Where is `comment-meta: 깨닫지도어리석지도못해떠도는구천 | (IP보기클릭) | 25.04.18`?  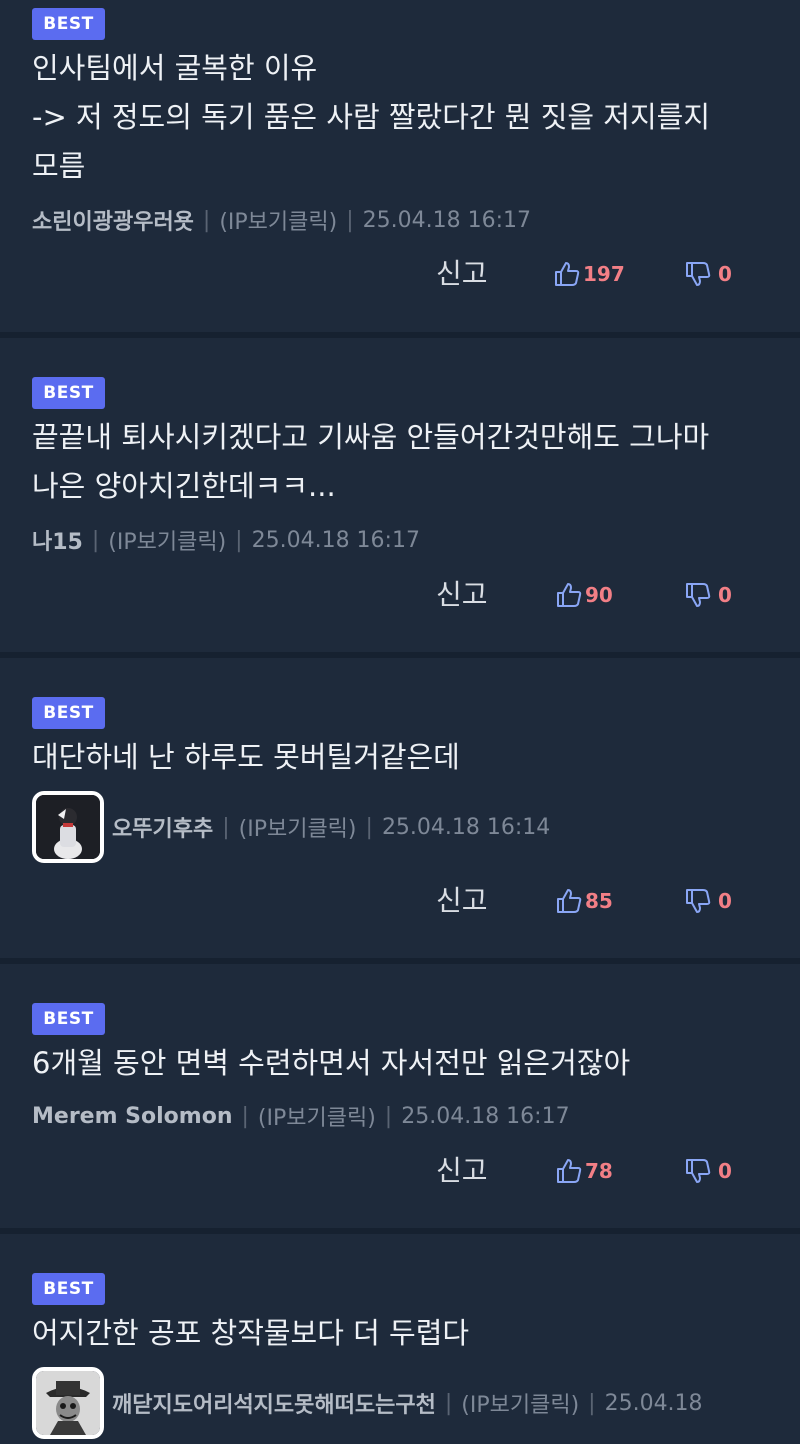 comment-meta: 깨닫지도어리석지도못해떠도는구천 | (IP보기클릭) | 25.04.18 is located at coordinates (367, 1403).